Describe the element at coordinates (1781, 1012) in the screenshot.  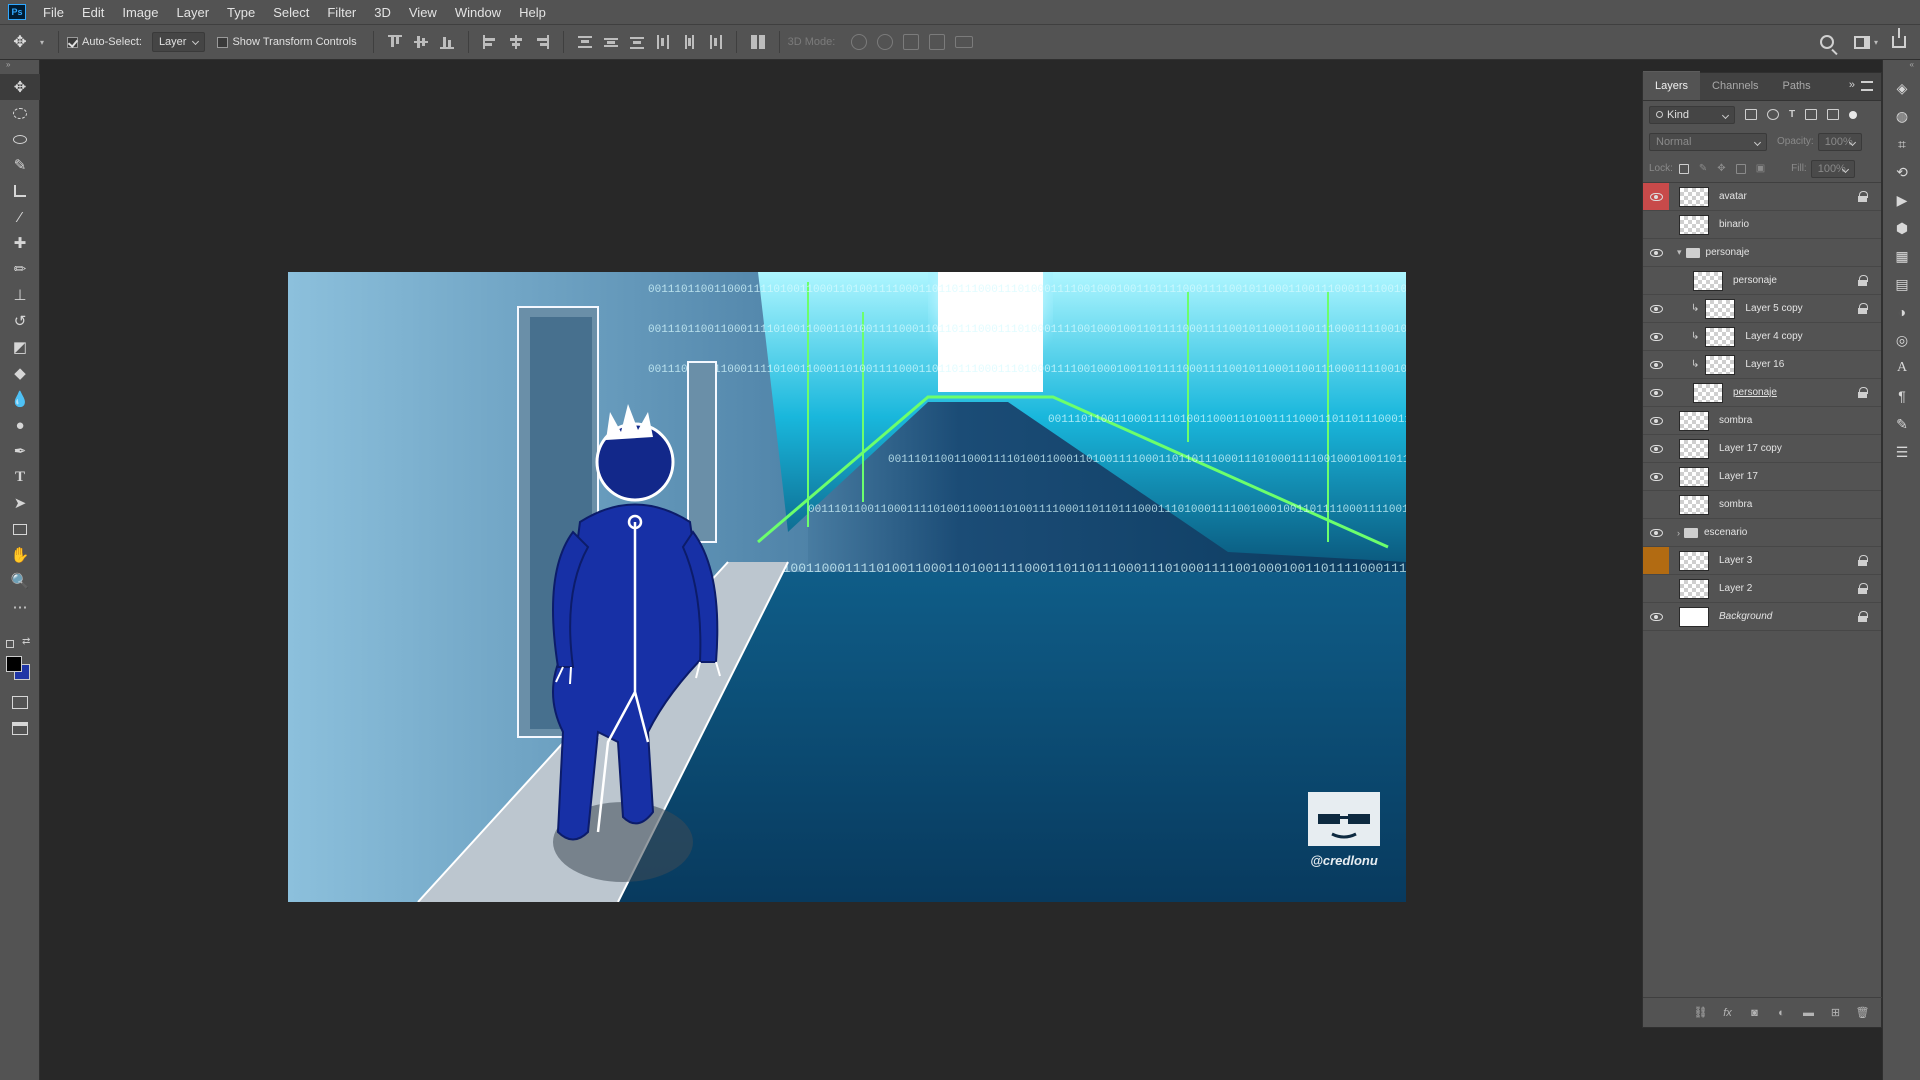
I see `adjustment-layer-icon: ◐` at that location.